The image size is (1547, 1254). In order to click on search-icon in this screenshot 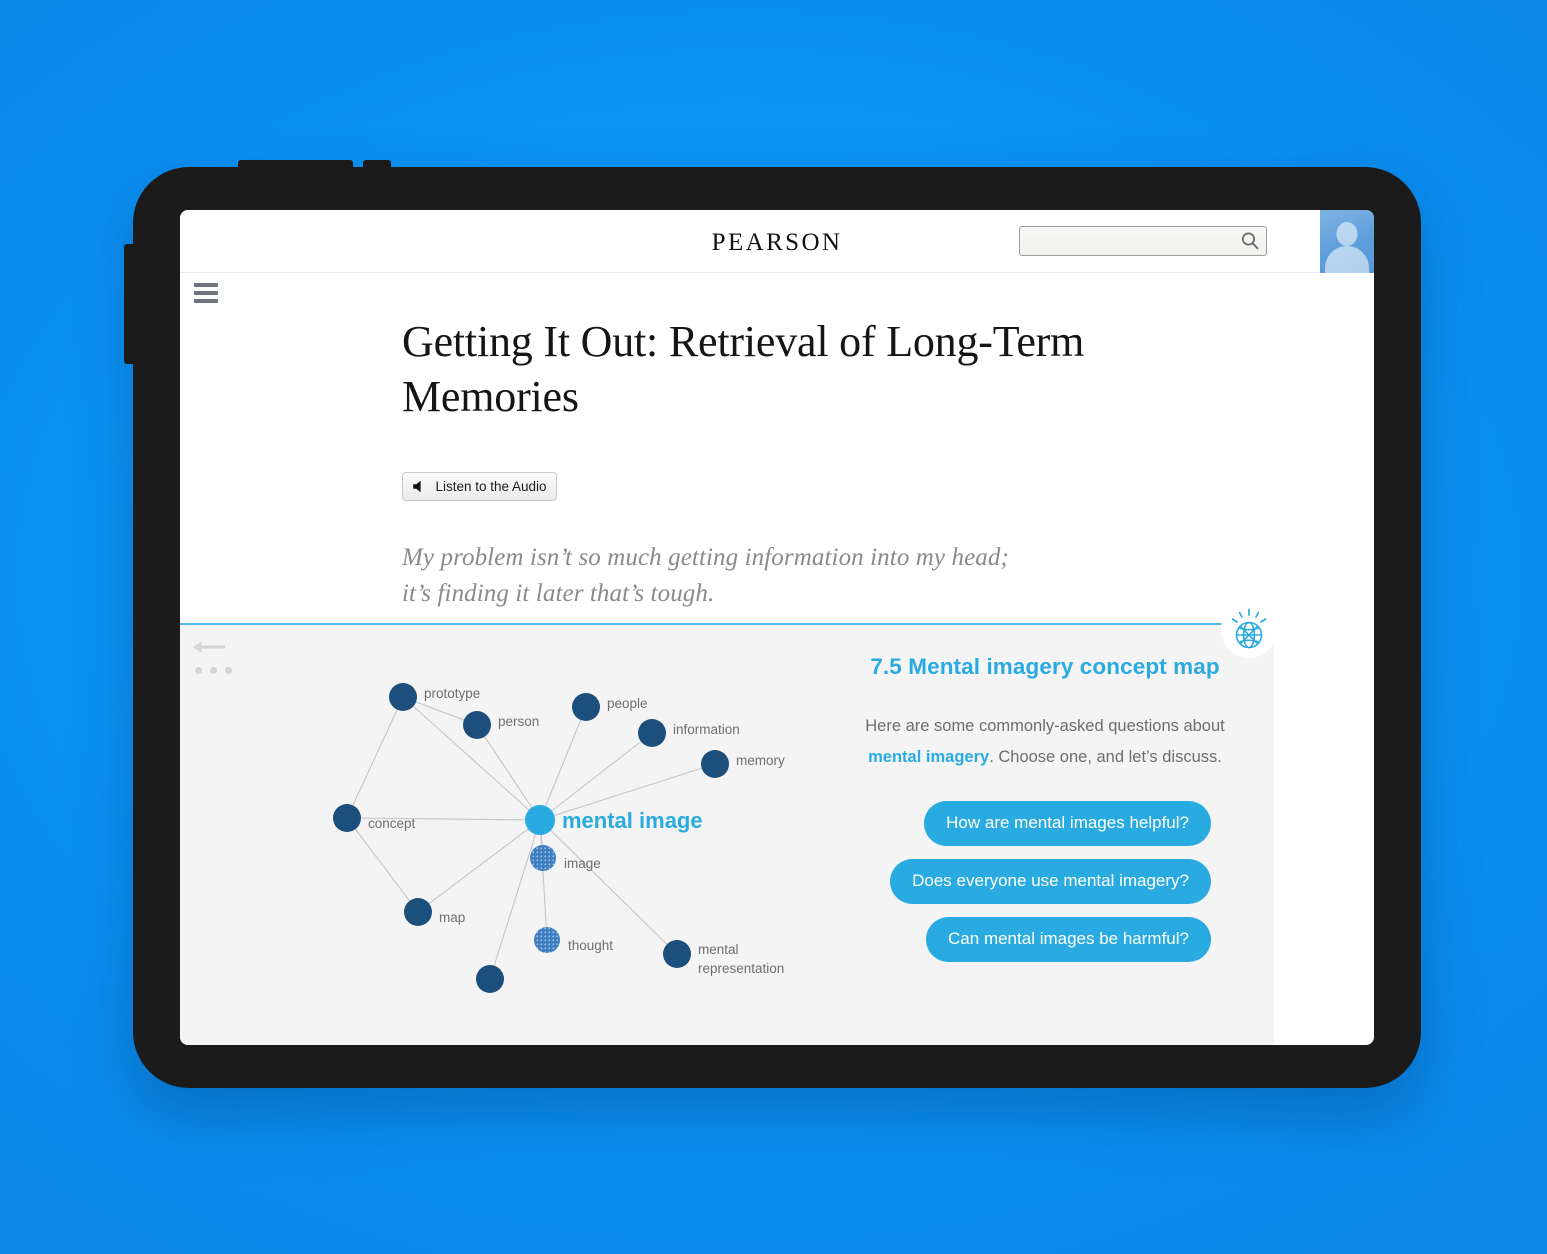, I will do `click(1250, 241)`.